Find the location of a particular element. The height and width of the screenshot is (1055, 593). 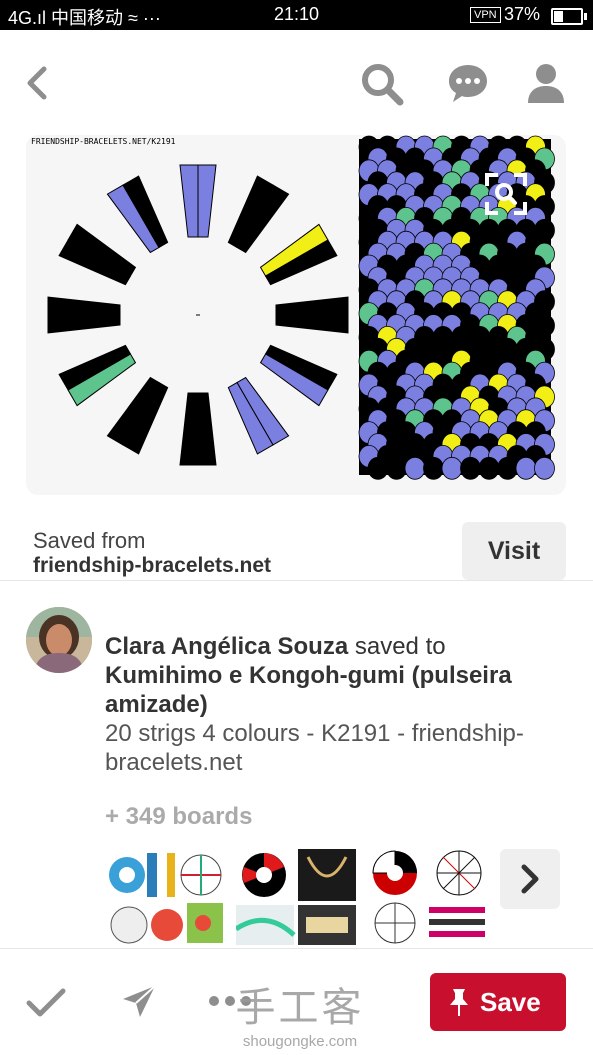

boards-next-button is located at coordinates (530, 879).